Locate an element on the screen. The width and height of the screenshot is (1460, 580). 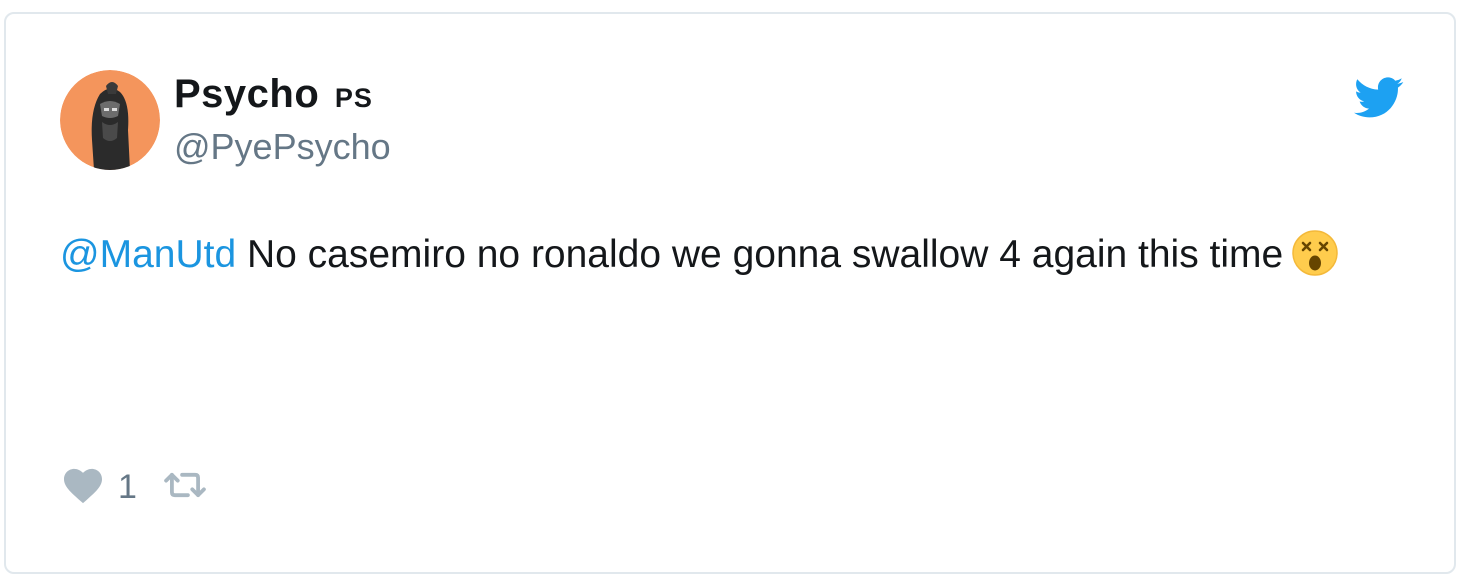
astonished-face-emoji-icon is located at coordinates (1315, 253).